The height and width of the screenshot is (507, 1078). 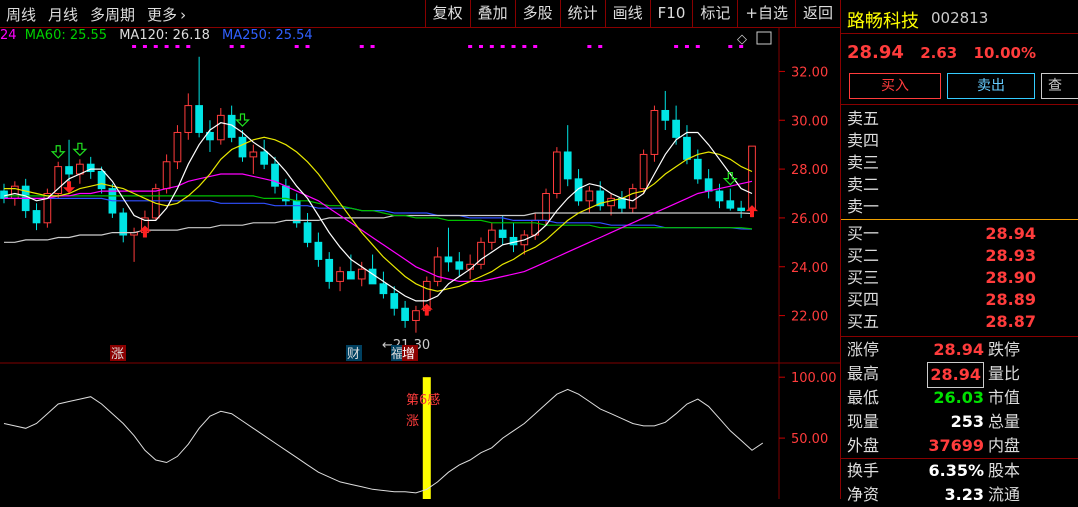 I want to click on overlay-button: 叠加, so click(x=492, y=13).